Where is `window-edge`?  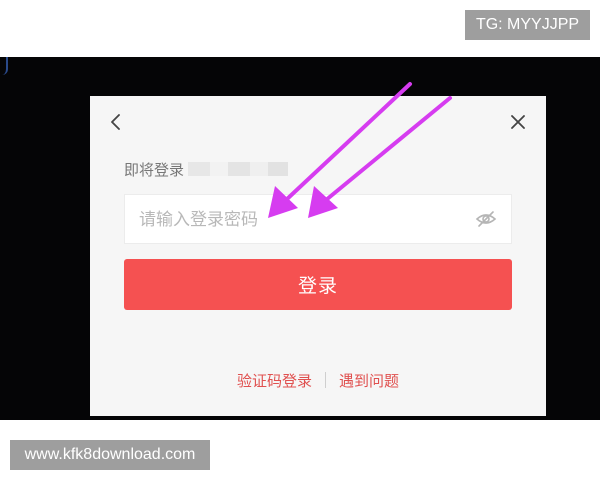 window-edge is located at coordinates (4, 66).